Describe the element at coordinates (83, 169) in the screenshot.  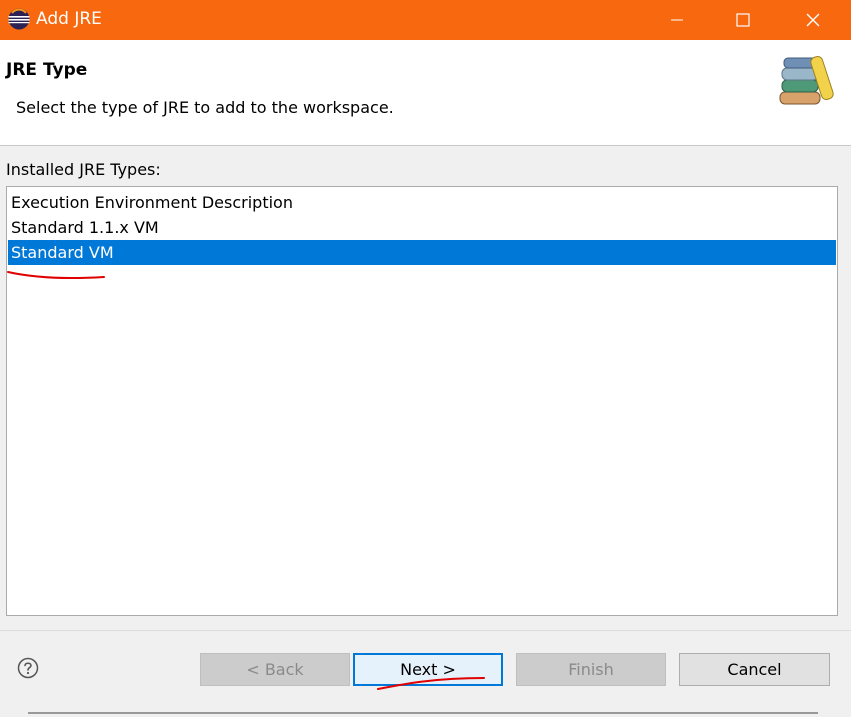
I see `installed-jre-types-label: Installed JRE Types:` at that location.